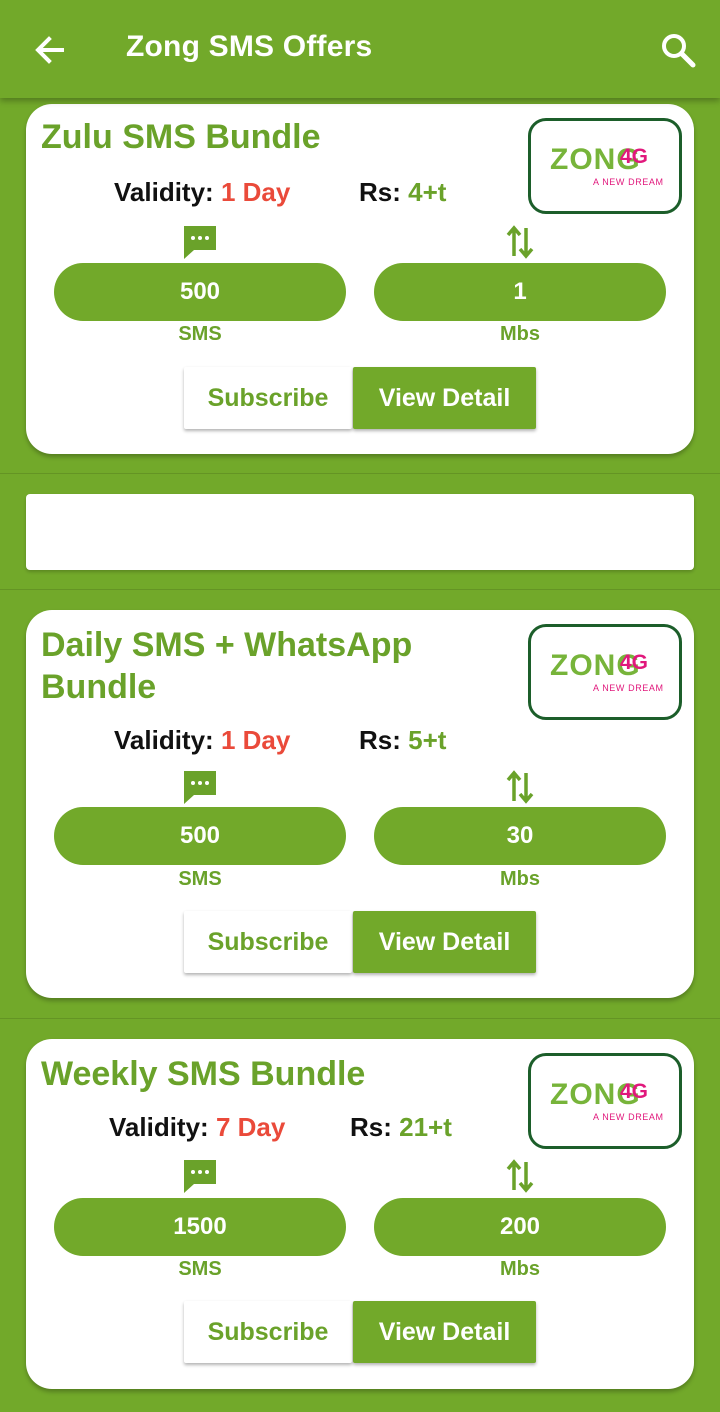 This screenshot has height=1412, width=720. What do you see at coordinates (227, 666) in the screenshot?
I see `offer-title: Daily SMS + WhatsApp Bundle` at bounding box center [227, 666].